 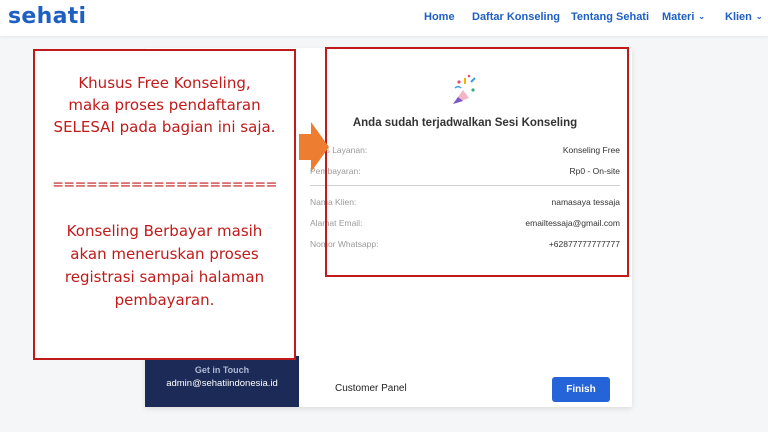 I want to click on nav-daftar-konseling: Daftar Konseling, so click(x=516, y=17).